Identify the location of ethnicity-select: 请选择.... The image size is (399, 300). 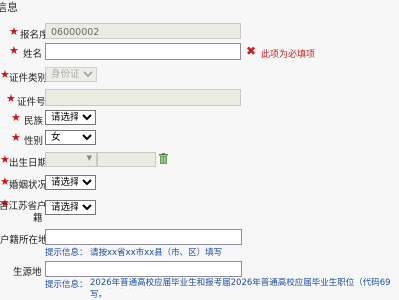
(70, 117).